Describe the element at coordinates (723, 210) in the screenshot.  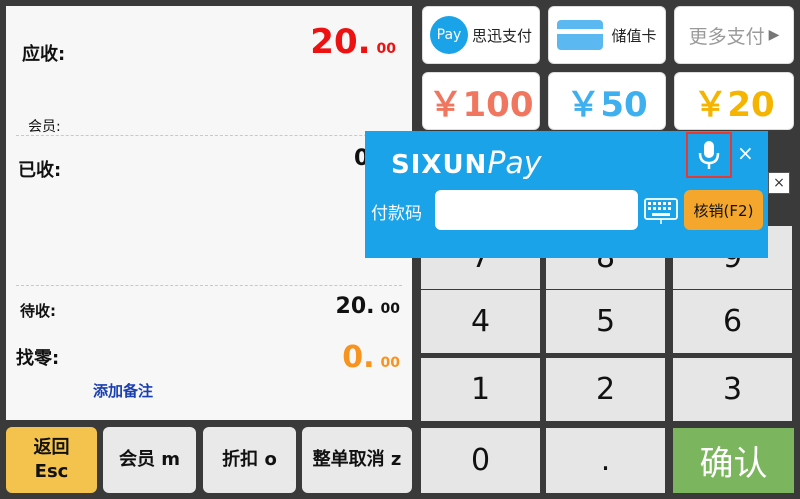
I see `verify-button: 核销(F2)` at that location.